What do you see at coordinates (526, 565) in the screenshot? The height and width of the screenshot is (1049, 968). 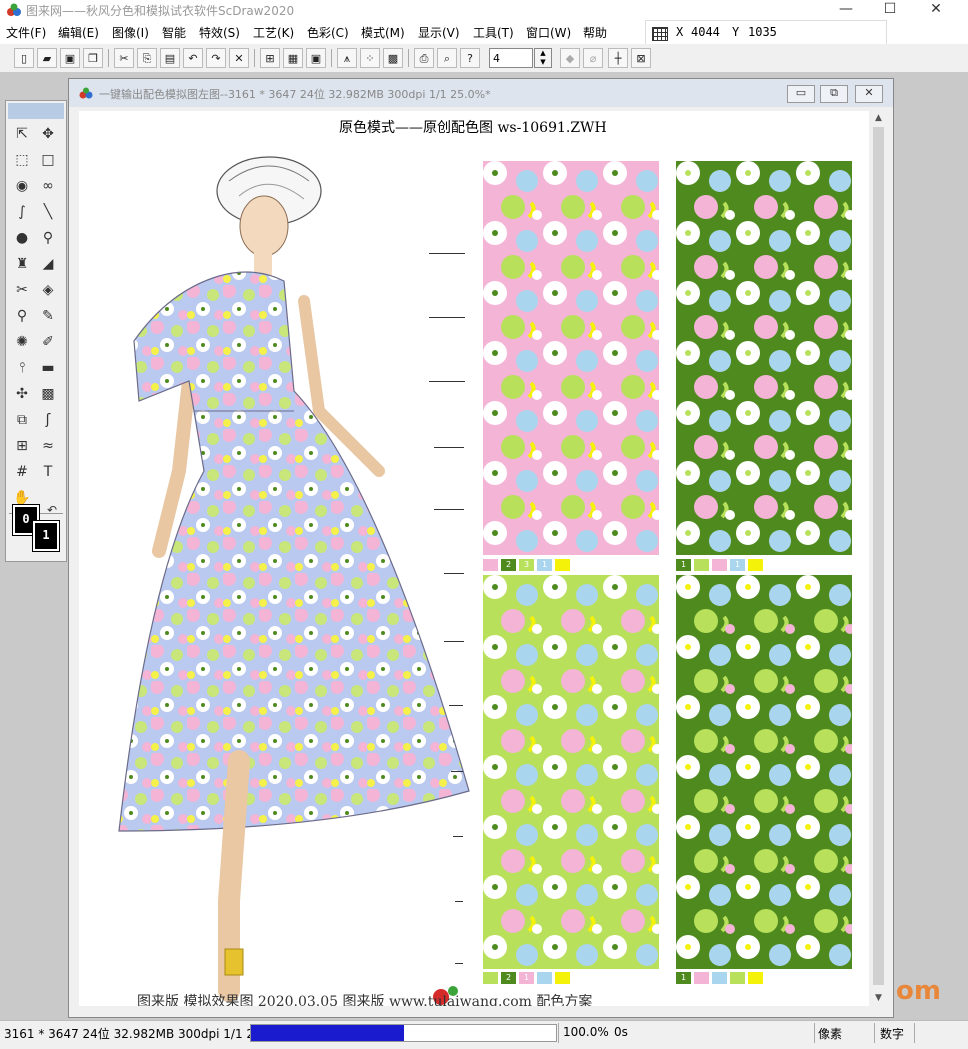 I see `color-chip: 3` at bounding box center [526, 565].